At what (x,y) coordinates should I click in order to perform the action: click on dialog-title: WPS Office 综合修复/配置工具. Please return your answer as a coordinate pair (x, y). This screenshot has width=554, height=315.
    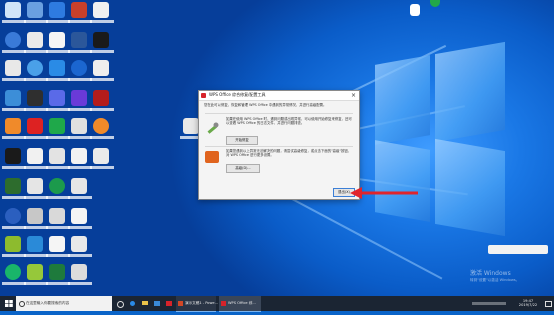
    Looking at the image, I should click on (237, 94).